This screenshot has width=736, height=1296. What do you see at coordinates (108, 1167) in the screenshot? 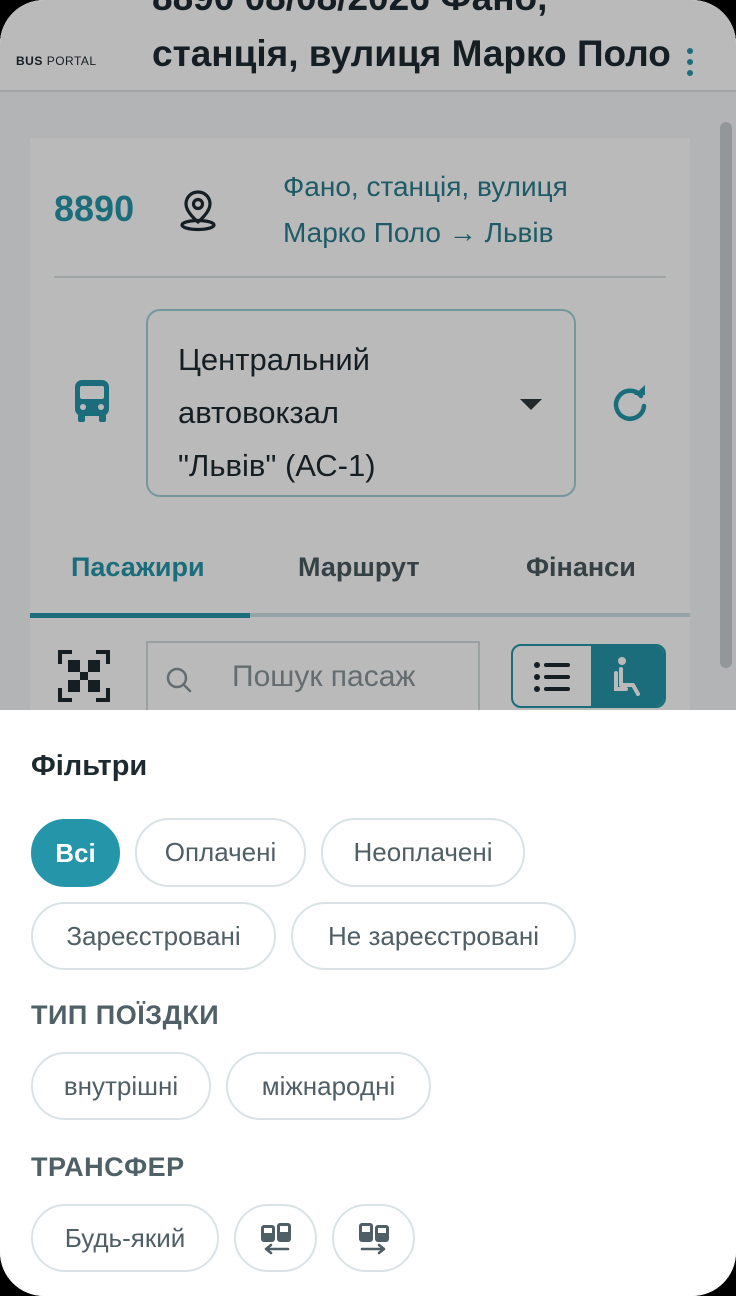
I see `transfer-label: ТРАНСФЕР` at bounding box center [108, 1167].